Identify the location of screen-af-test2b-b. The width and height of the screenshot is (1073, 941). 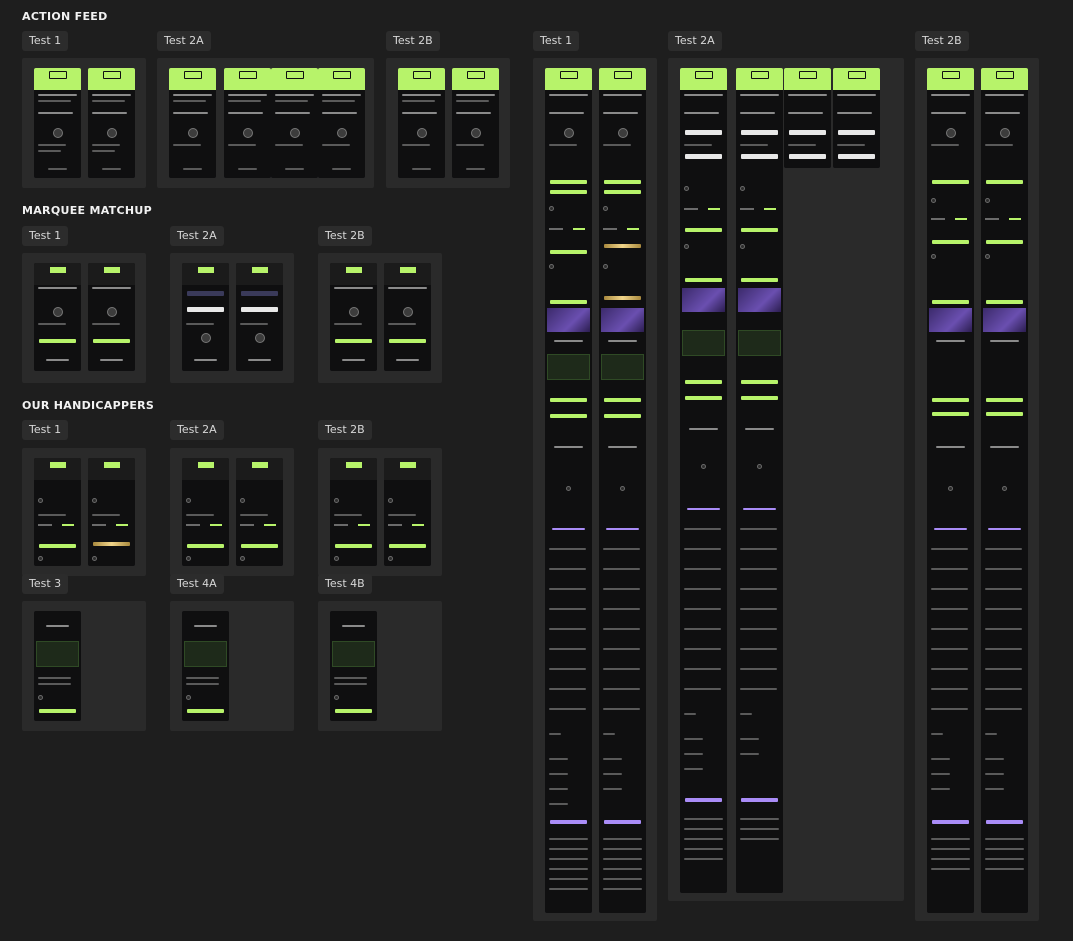
(475, 123).